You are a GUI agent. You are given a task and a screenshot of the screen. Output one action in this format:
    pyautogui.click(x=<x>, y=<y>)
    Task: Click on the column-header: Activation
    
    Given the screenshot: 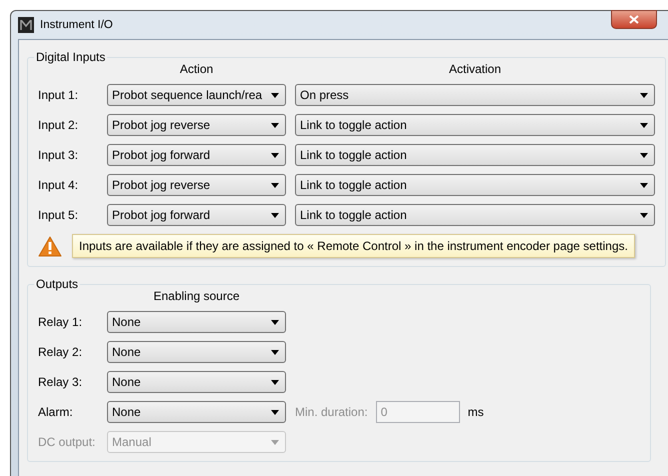 What is the action you would take?
    pyautogui.click(x=475, y=69)
    